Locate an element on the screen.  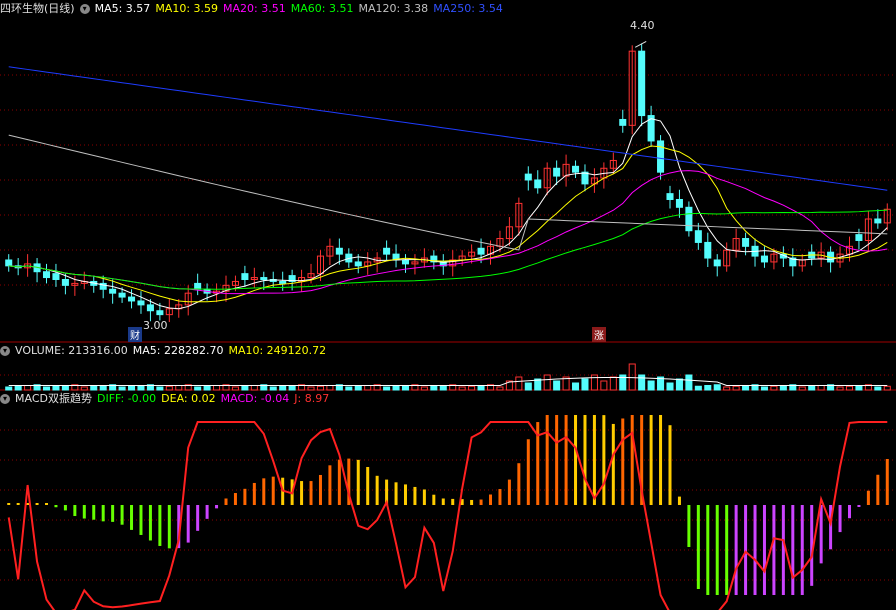
ma120-label: MA120: 3.38 is located at coordinates (393, 8).